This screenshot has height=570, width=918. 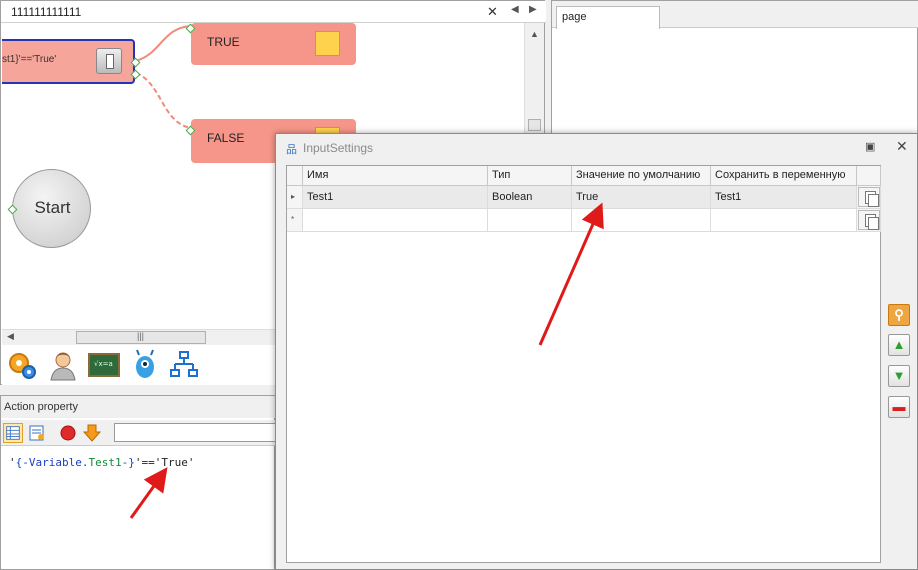 I want to click on scroll-right-icon: ▶, so click(x=533, y=9).